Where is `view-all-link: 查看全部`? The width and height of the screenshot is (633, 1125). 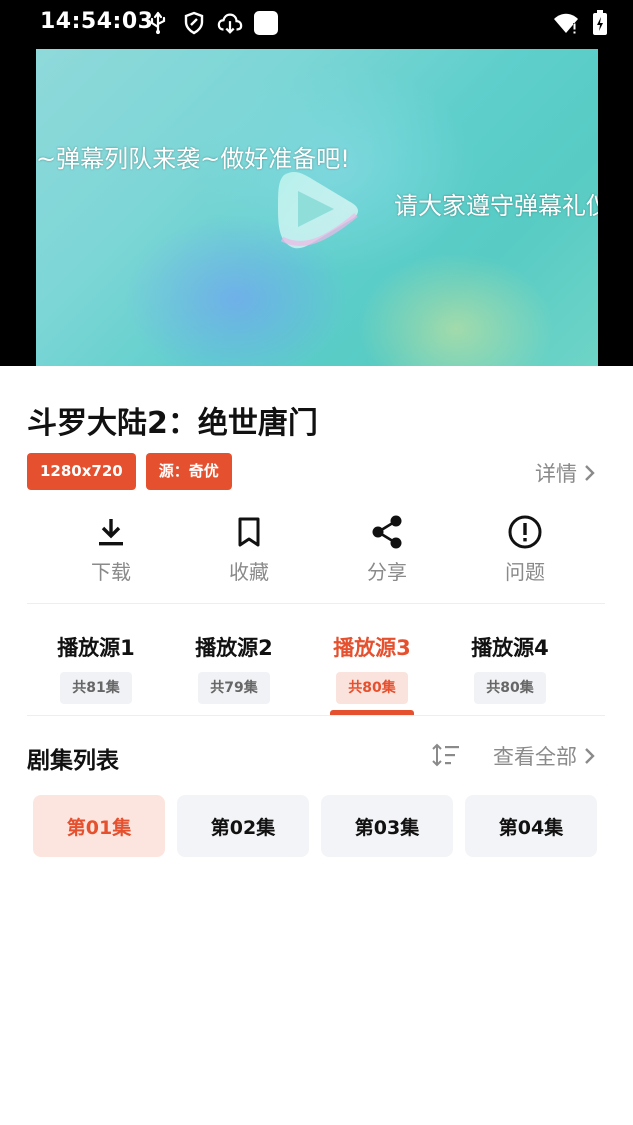 view-all-link: 查看全部 is located at coordinates (545, 756).